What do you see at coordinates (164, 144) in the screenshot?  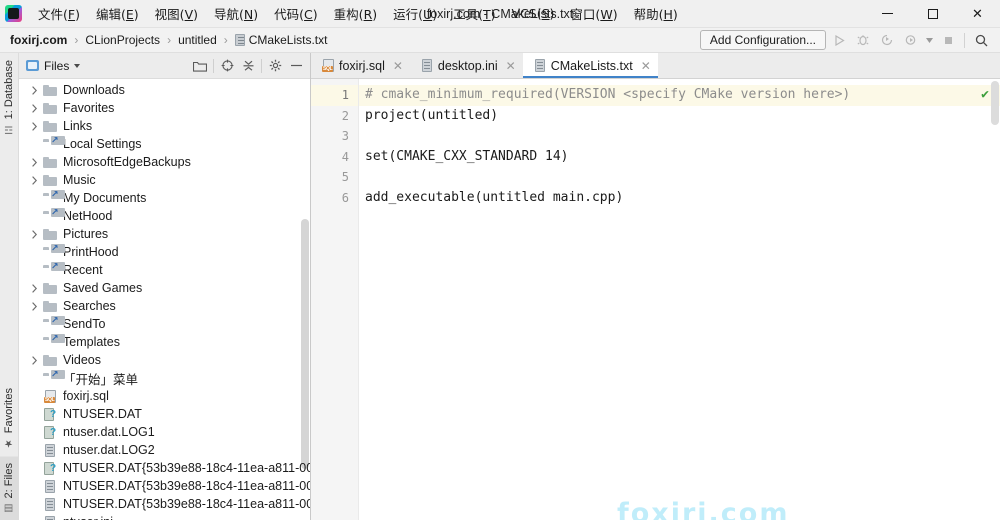 I see `tree-row: Local Settings` at bounding box center [164, 144].